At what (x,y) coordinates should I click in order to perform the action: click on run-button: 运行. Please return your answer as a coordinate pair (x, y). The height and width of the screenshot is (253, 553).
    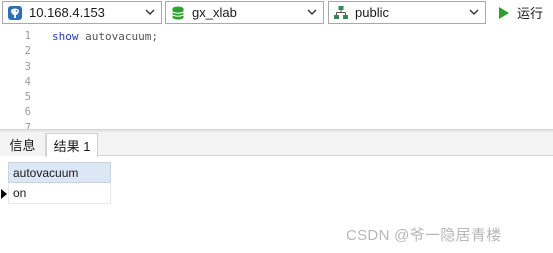
    Looking at the image, I should click on (523, 12).